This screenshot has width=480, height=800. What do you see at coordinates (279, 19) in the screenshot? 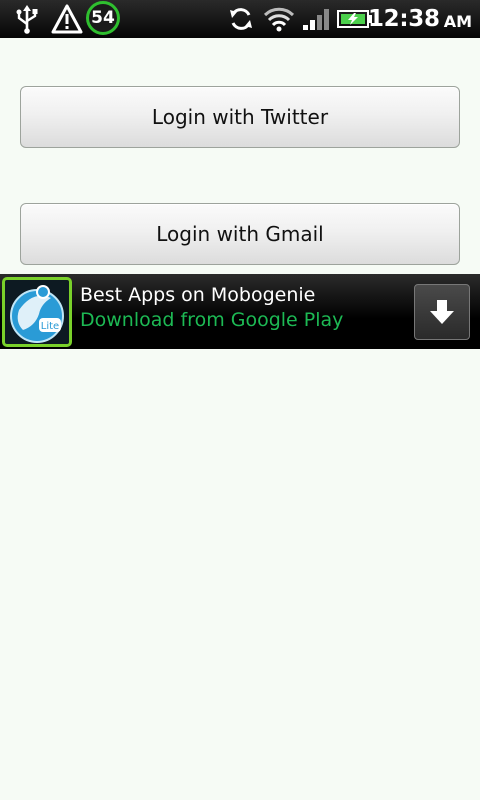
I see `wifi-icon` at bounding box center [279, 19].